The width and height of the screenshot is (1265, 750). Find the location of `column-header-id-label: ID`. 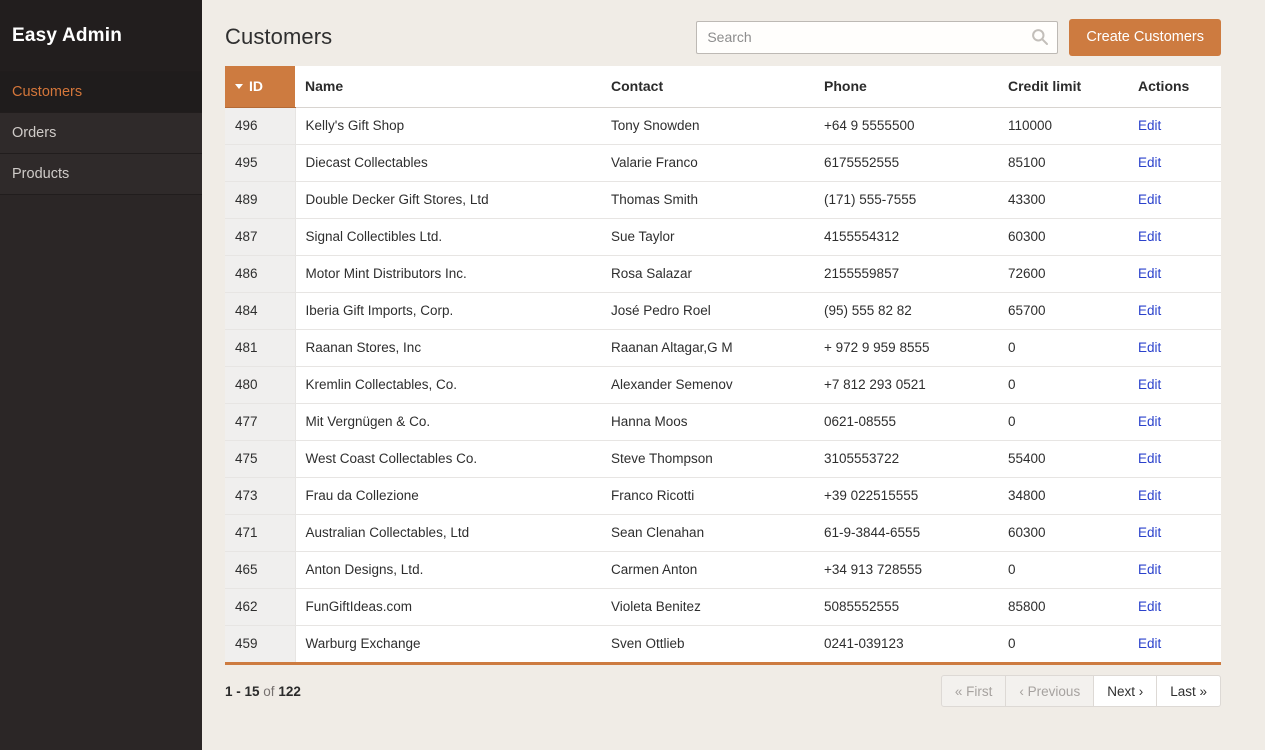

column-header-id-label: ID is located at coordinates (256, 86).